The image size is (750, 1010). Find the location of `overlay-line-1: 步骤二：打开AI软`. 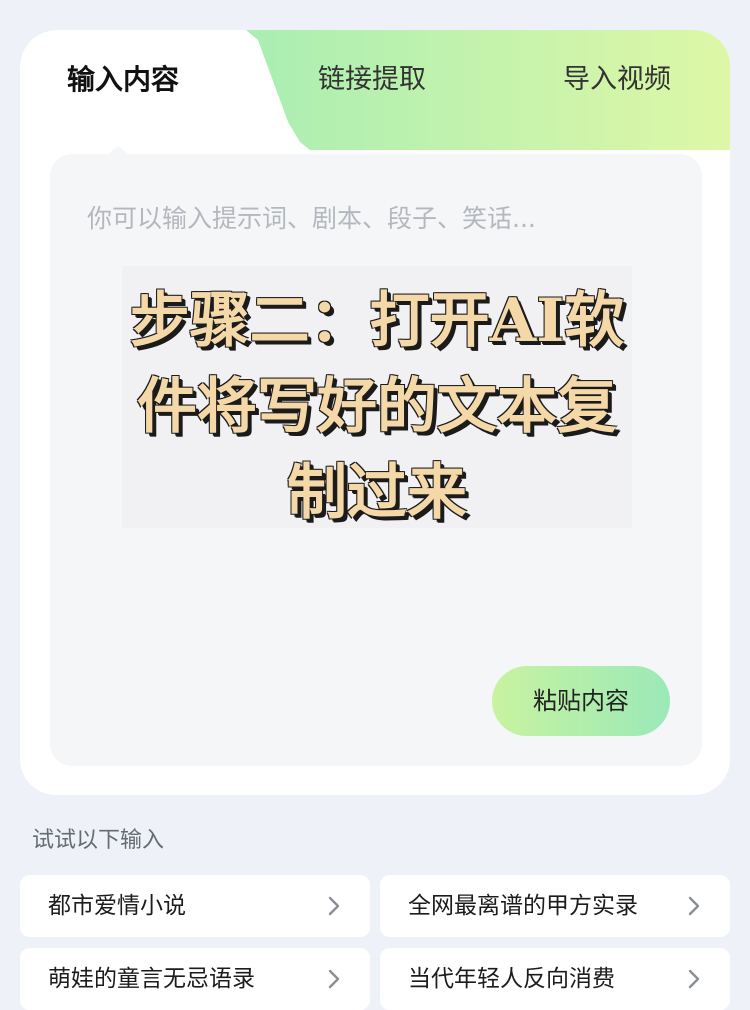

overlay-line-1: 步骤二：打开AI软 is located at coordinates (377, 321).